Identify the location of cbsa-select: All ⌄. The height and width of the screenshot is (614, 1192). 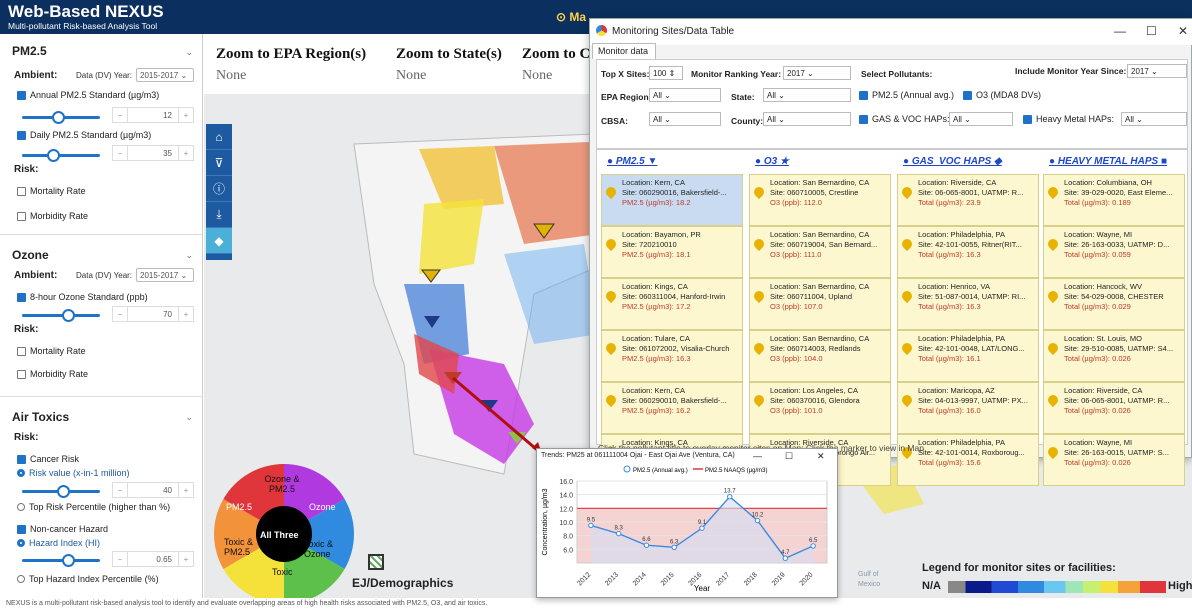
(685, 119).